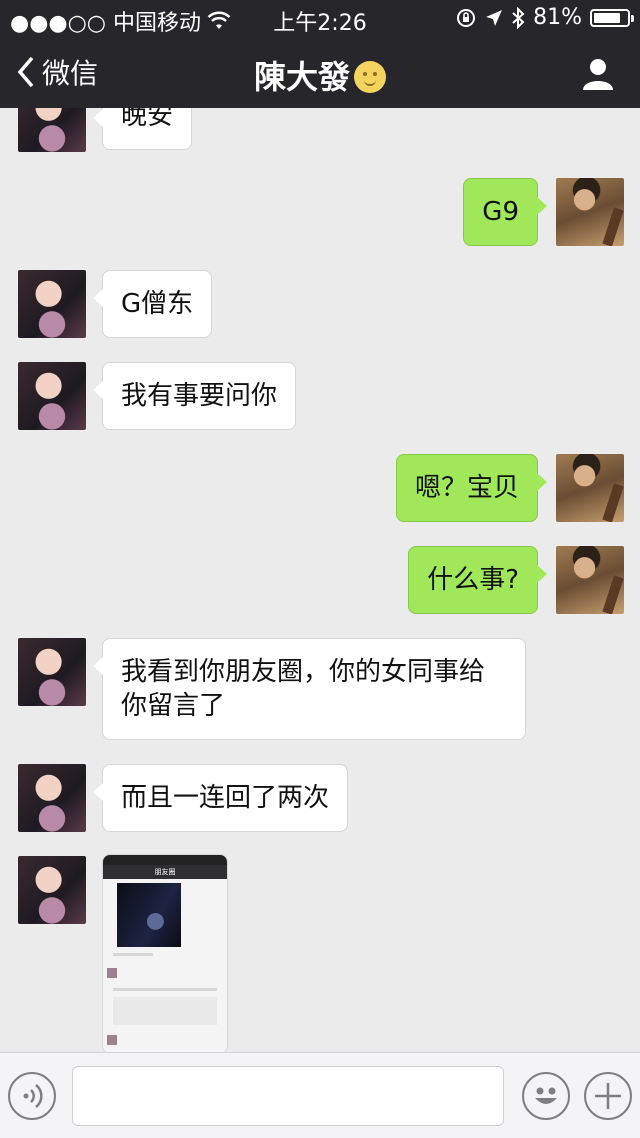  I want to click on incoming-message: G僧东, so click(152, 304).